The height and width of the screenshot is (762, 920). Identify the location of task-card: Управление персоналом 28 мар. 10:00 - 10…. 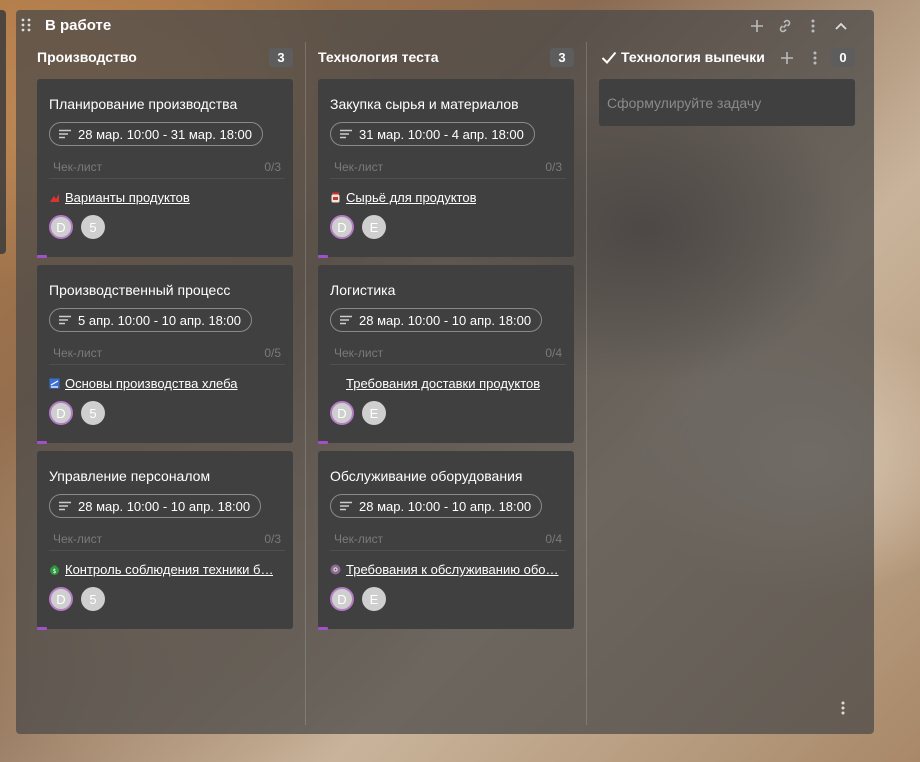
(165, 540).